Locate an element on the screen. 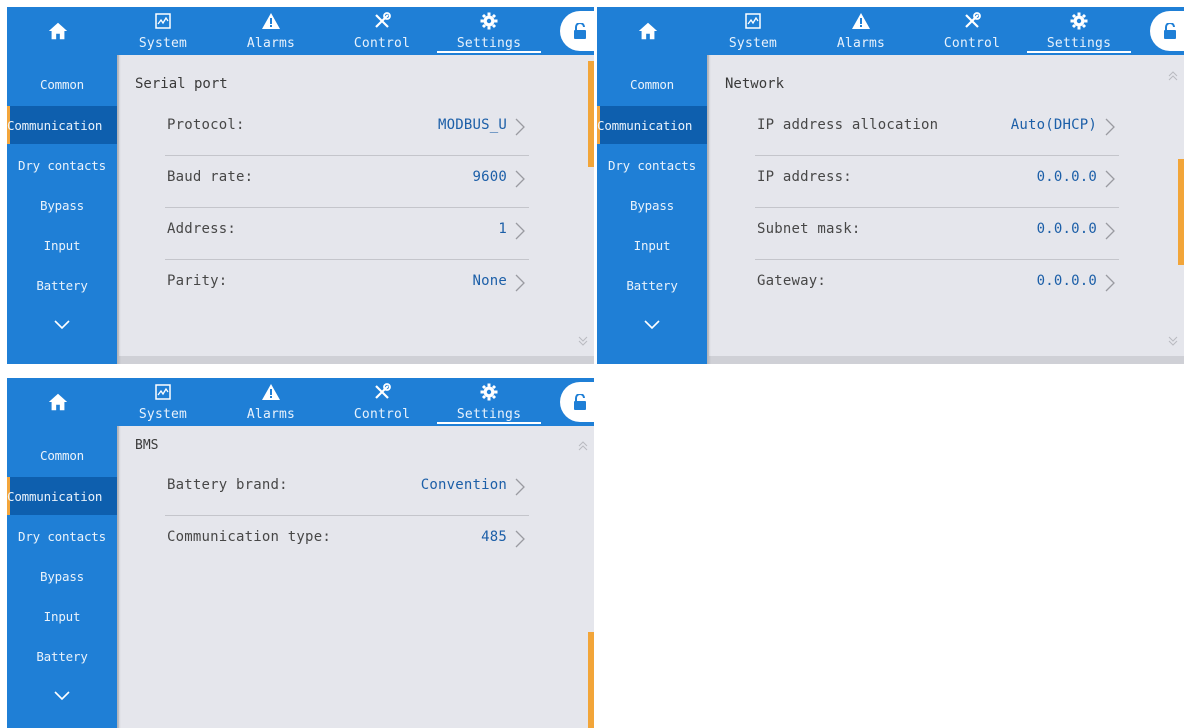 The height and width of the screenshot is (728, 1185). sidebar-item-label: Common is located at coordinates (62, 455).